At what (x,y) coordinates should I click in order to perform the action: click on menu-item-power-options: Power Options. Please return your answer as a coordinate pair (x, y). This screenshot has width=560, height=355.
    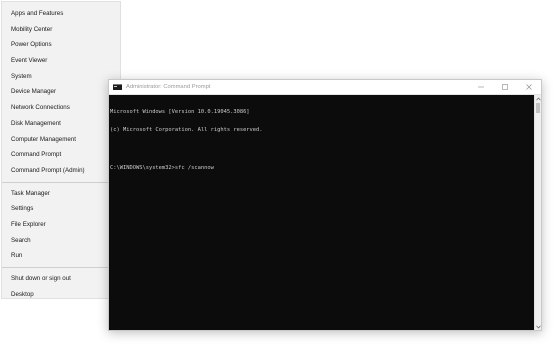
    Looking at the image, I should click on (61, 45).